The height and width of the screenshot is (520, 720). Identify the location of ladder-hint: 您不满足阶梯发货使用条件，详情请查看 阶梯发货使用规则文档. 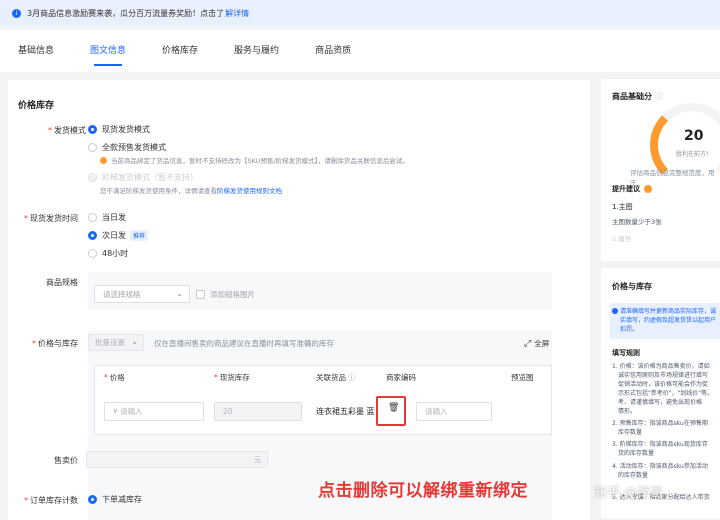
(191, 190).